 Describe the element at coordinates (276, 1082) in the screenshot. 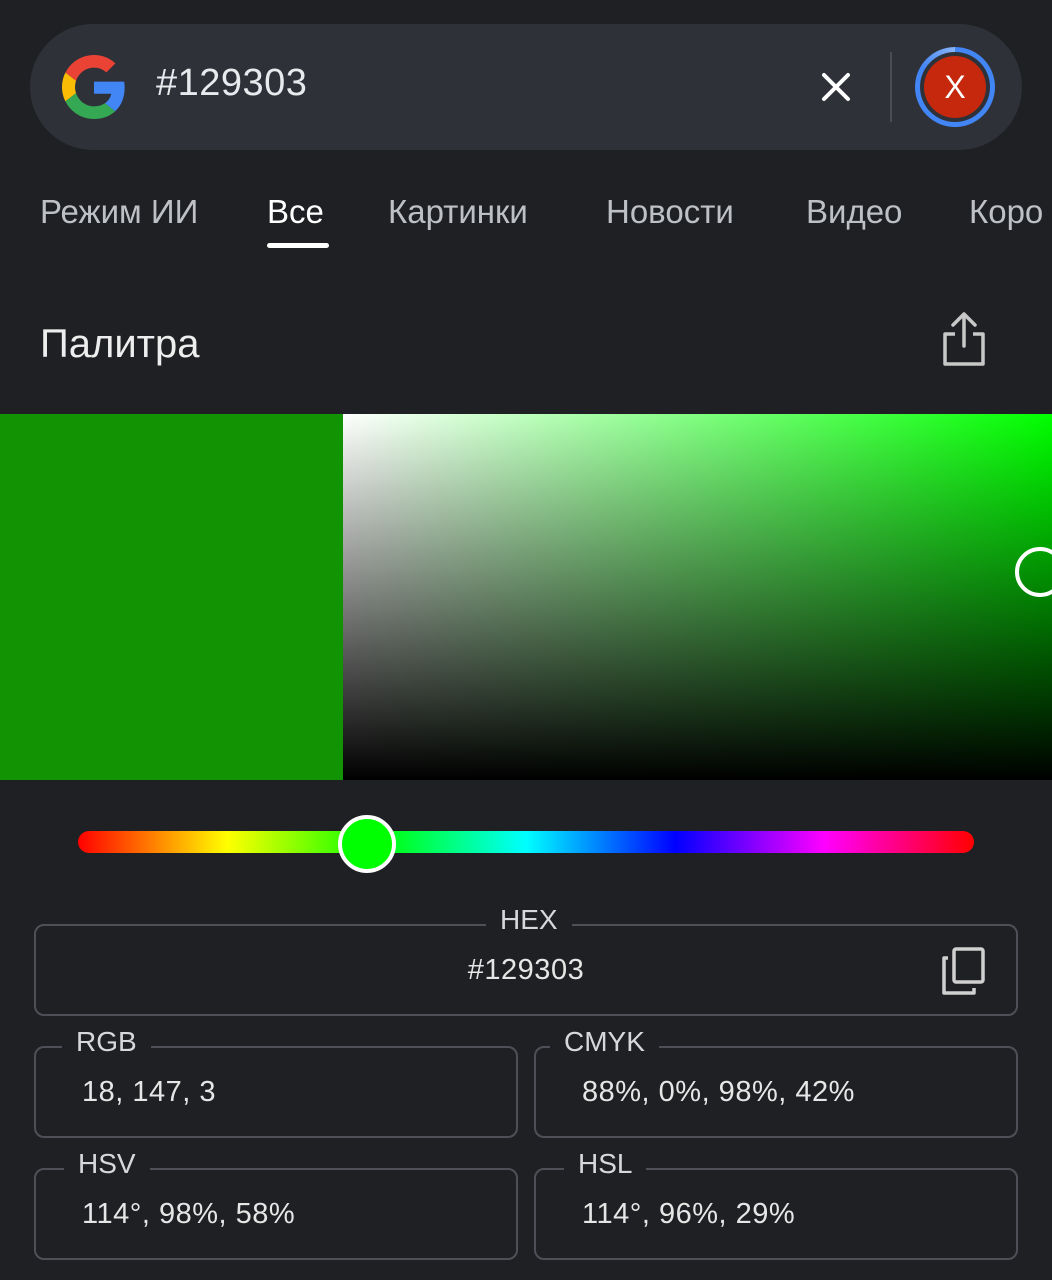

I see `rgb-field: RGB 18, 147, 3` at that location.